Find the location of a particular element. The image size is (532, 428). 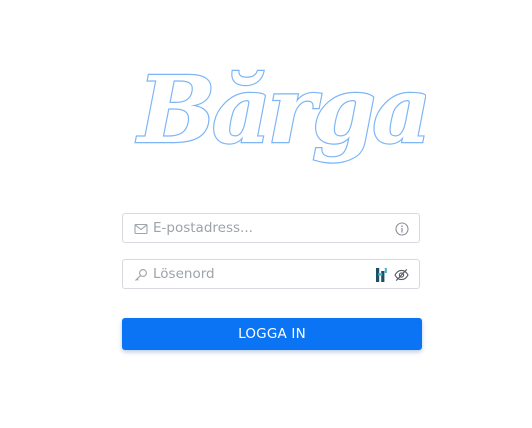

logo-text: Bărgain is located at coordinates (280, 110).